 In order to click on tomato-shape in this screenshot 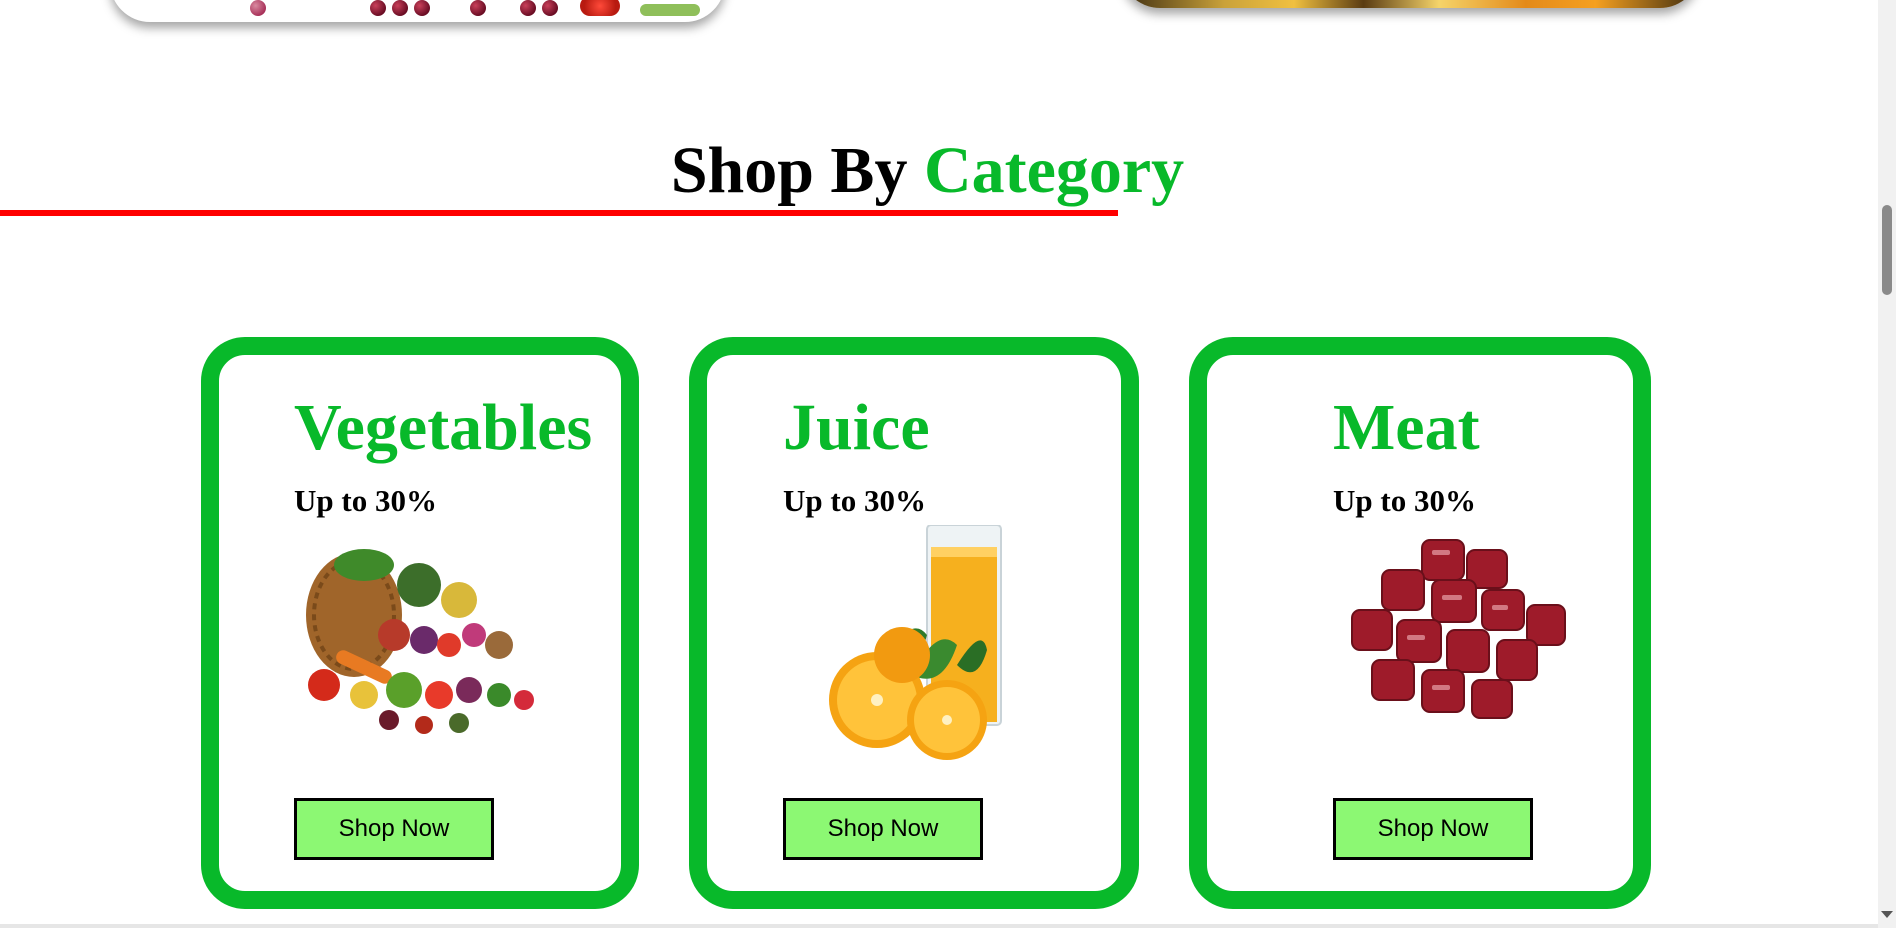, I will do `click(600, 8)`.